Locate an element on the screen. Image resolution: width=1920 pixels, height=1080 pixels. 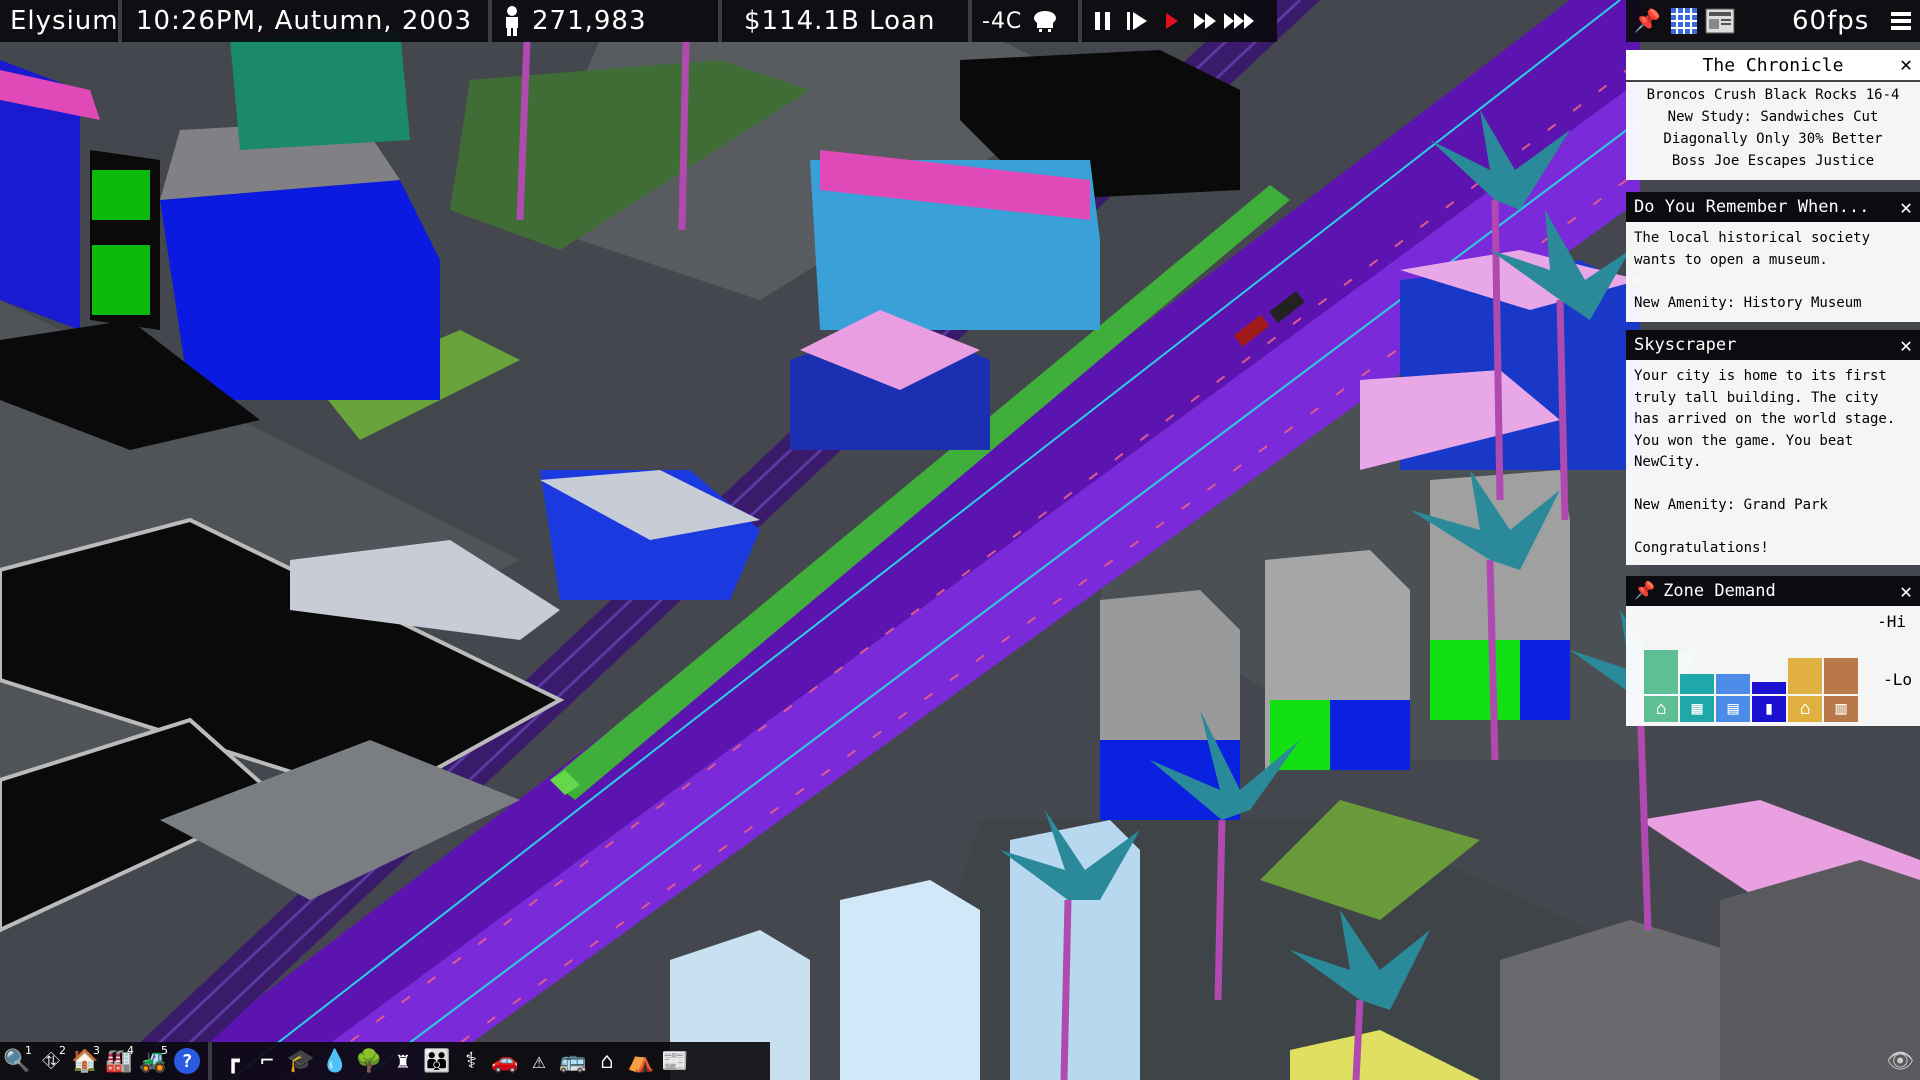
population-display: 271,983 is located at coordinates (607, 21).